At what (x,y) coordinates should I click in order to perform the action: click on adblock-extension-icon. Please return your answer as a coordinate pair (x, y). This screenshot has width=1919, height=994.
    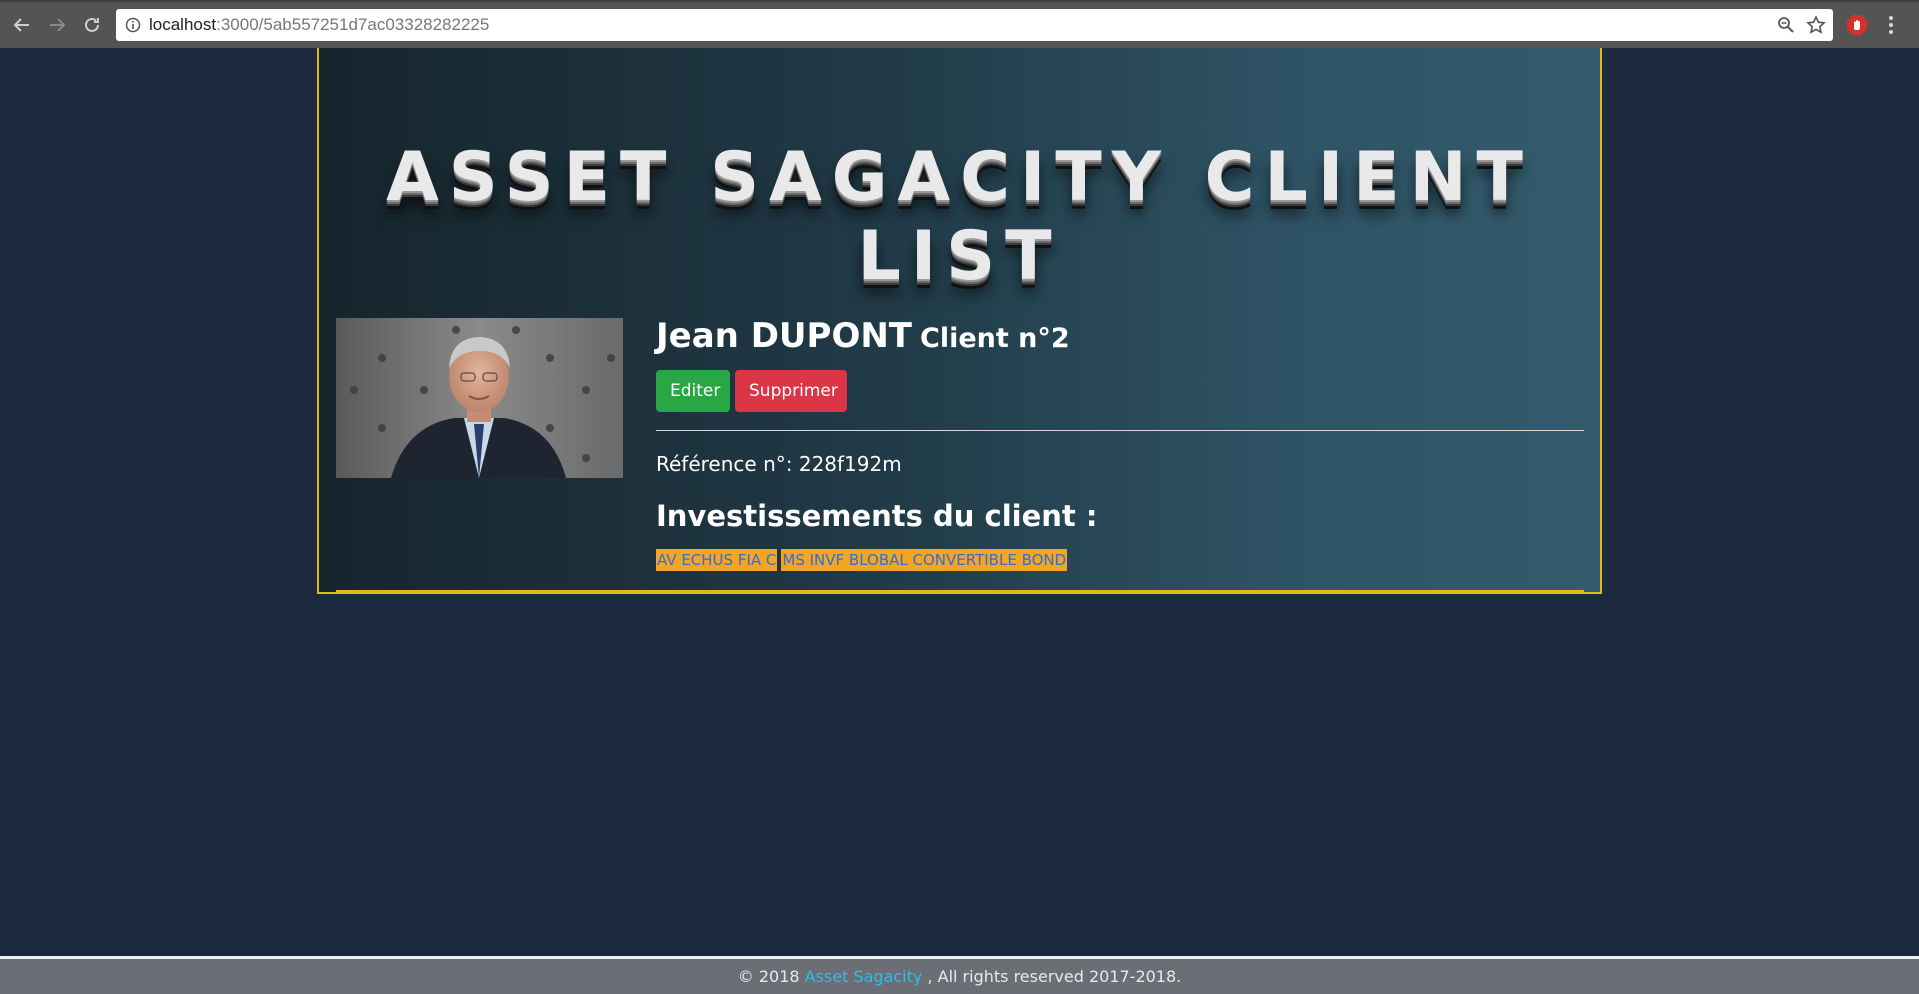
    Looking at the image, I should click on (1857, 25).